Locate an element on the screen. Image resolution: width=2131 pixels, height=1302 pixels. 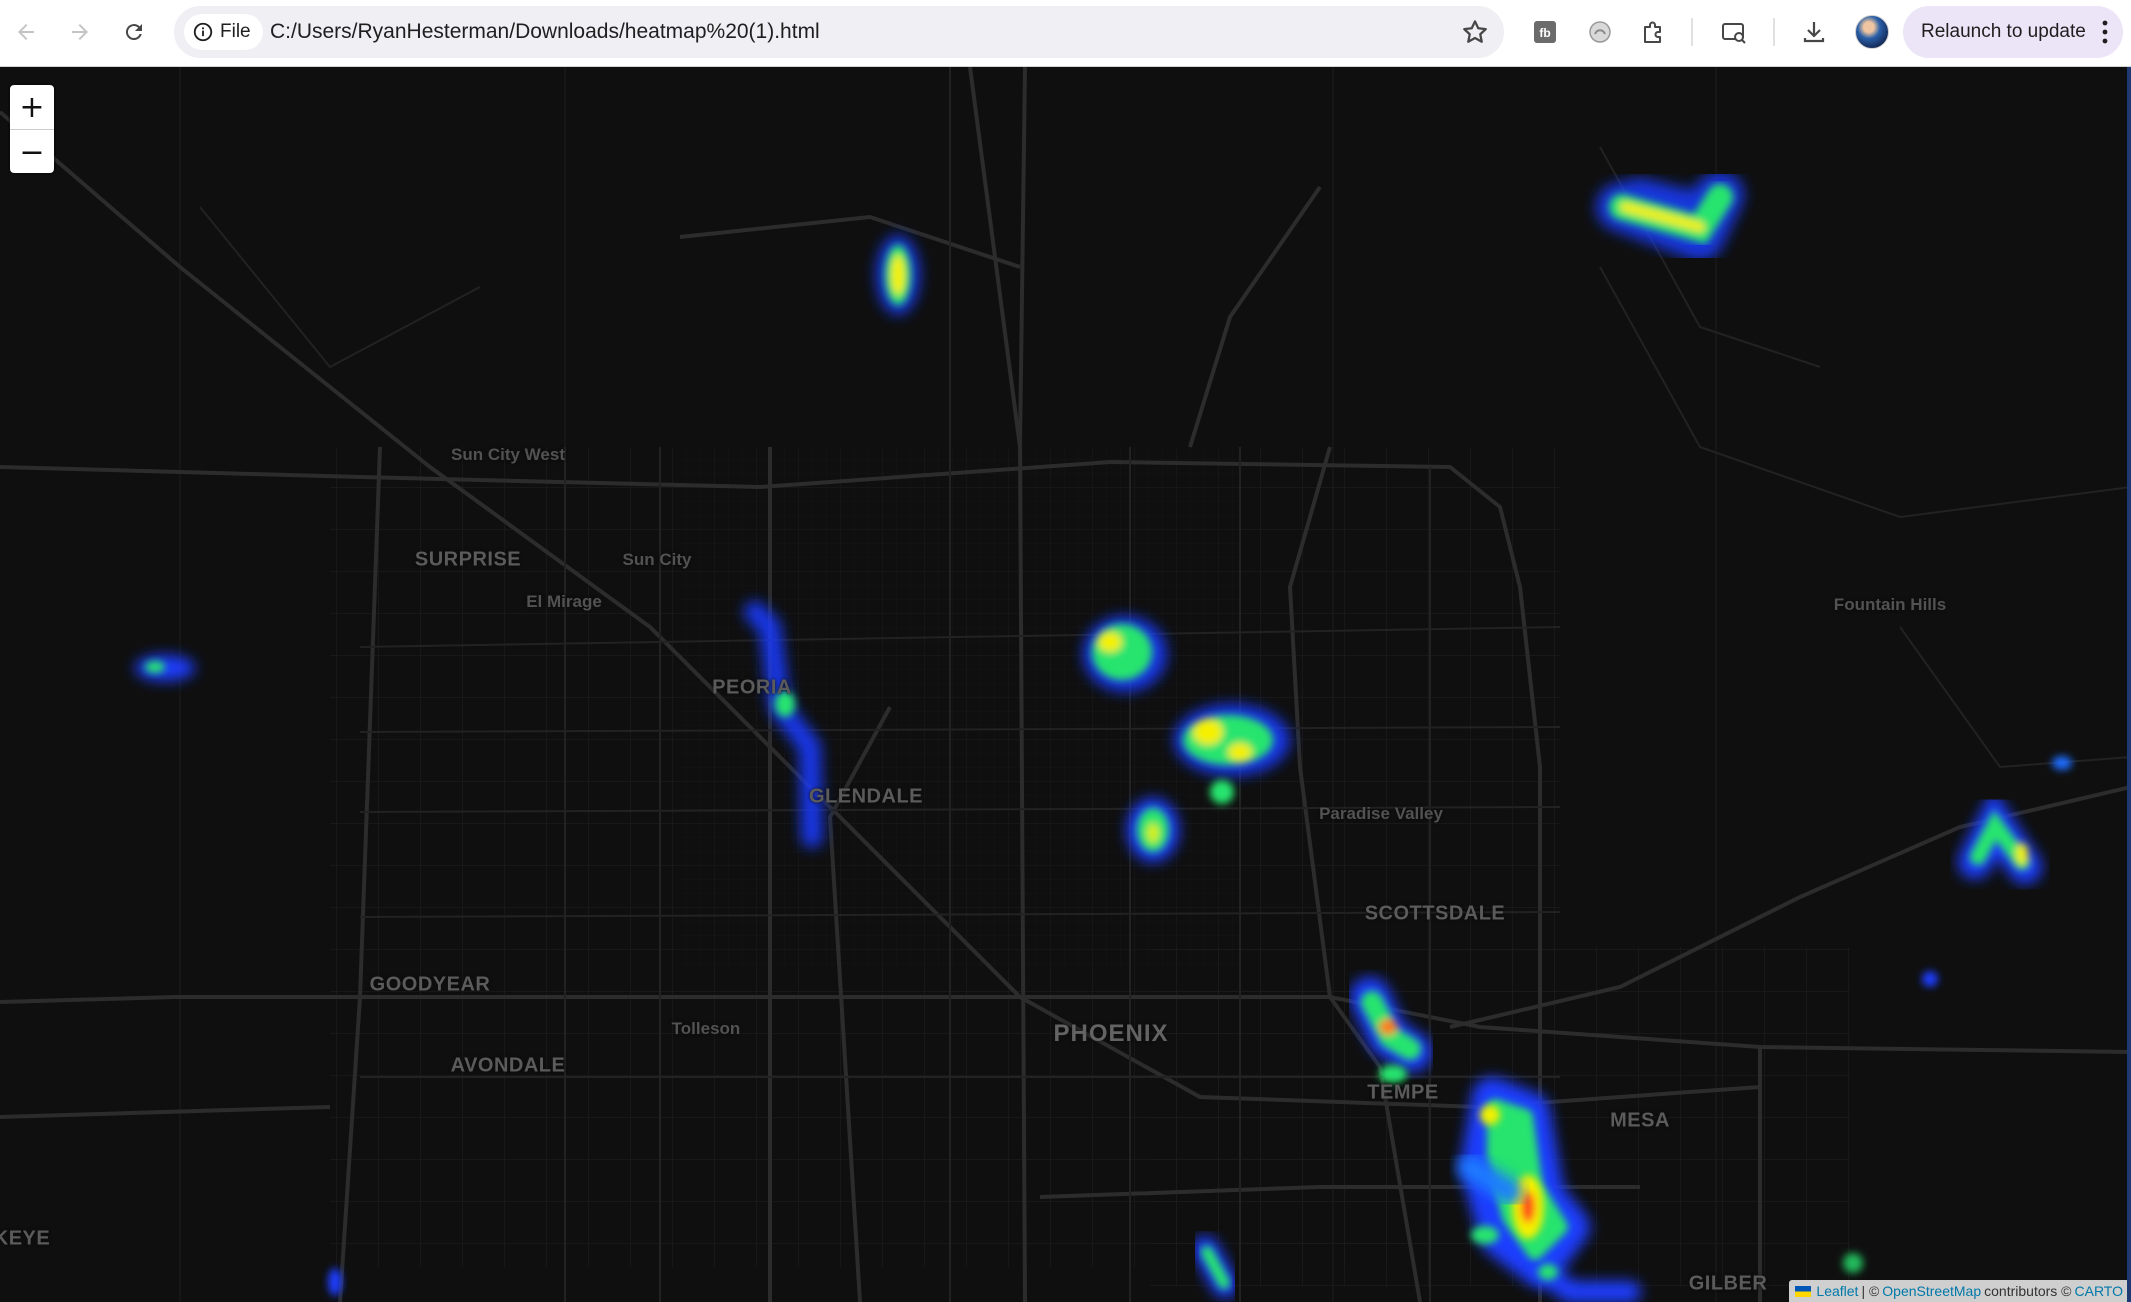
download-icon is located at coordinates (1814, 32).